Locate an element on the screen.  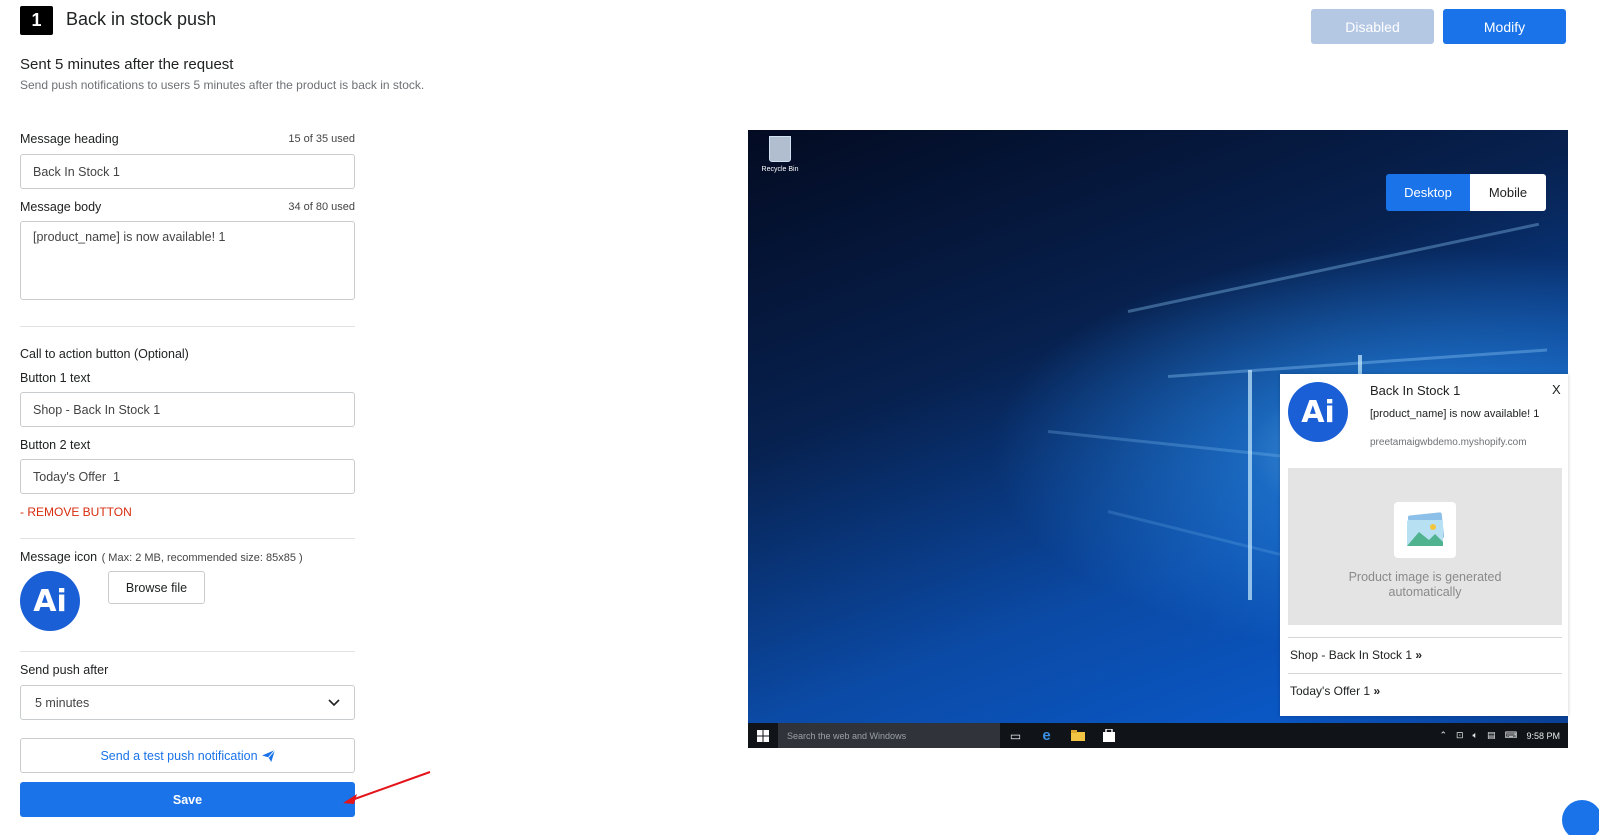
save-button: Save is located at coordinates (187, 799).